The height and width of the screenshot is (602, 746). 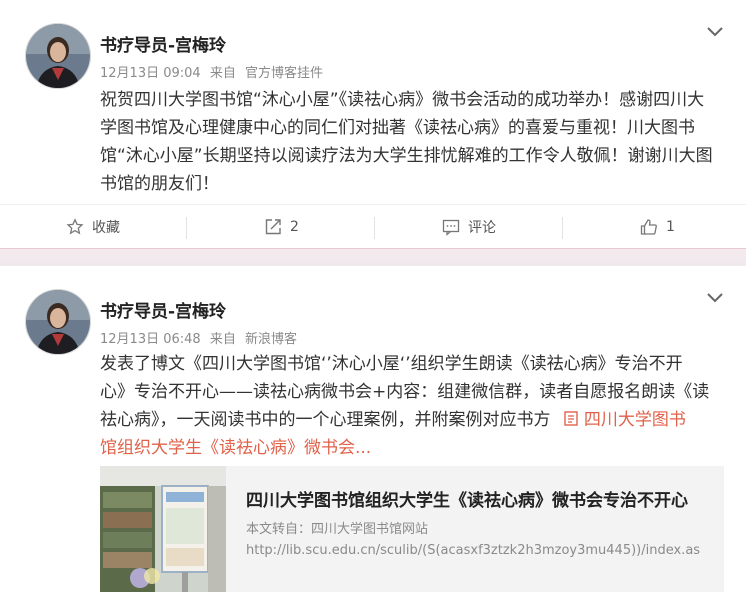 What do you see at coordinates (159, 184) in the screenshot?
I see `post-text-line: 书馆的朋友们！` at bounding box center [159, 184].